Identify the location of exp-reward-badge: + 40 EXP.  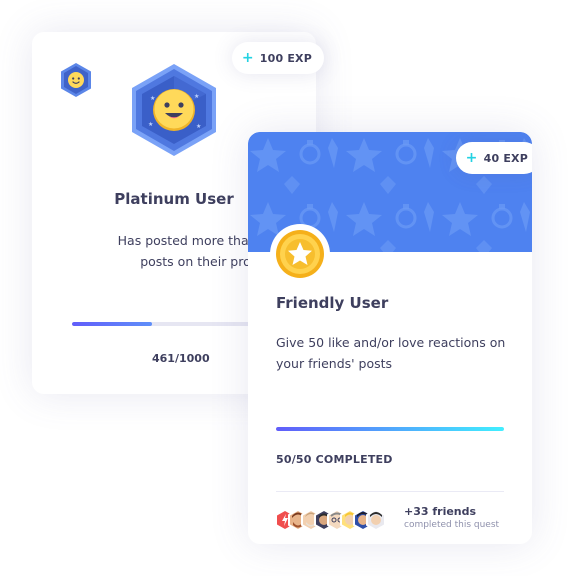
(493, 158).